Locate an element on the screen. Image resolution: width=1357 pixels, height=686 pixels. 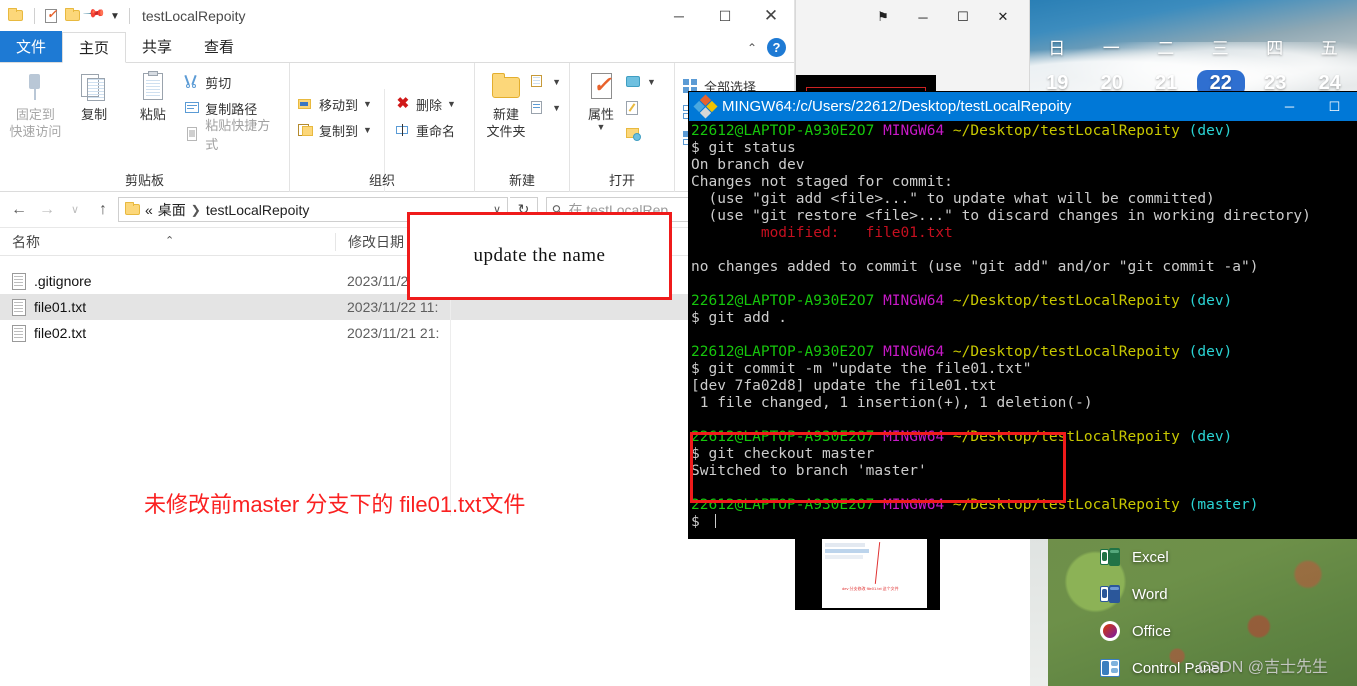
tab-view: 查看 is located at coordinates (219, 46).